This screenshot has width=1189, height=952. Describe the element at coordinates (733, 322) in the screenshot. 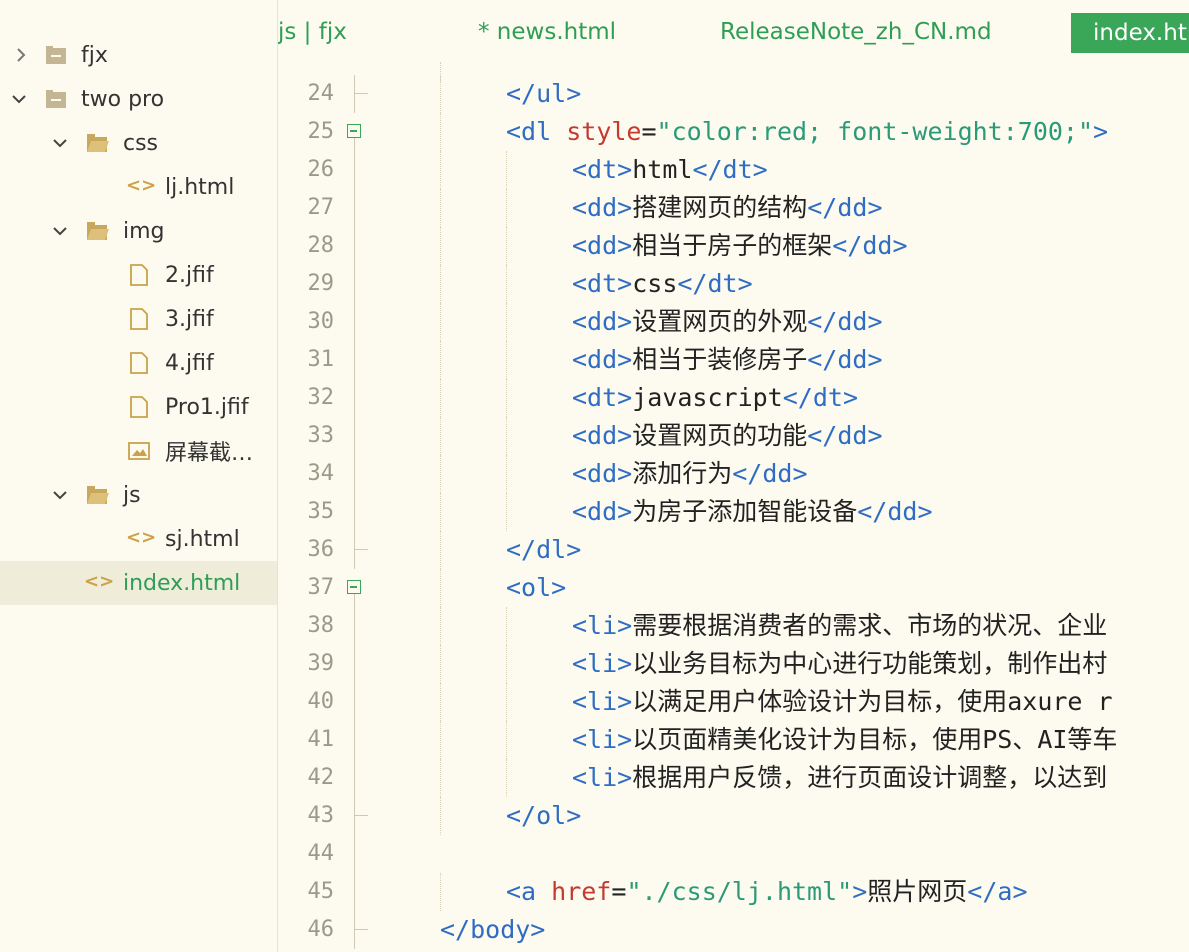

I see `code-line: 30 <dd>设置网页的外观</dd>` at that location.